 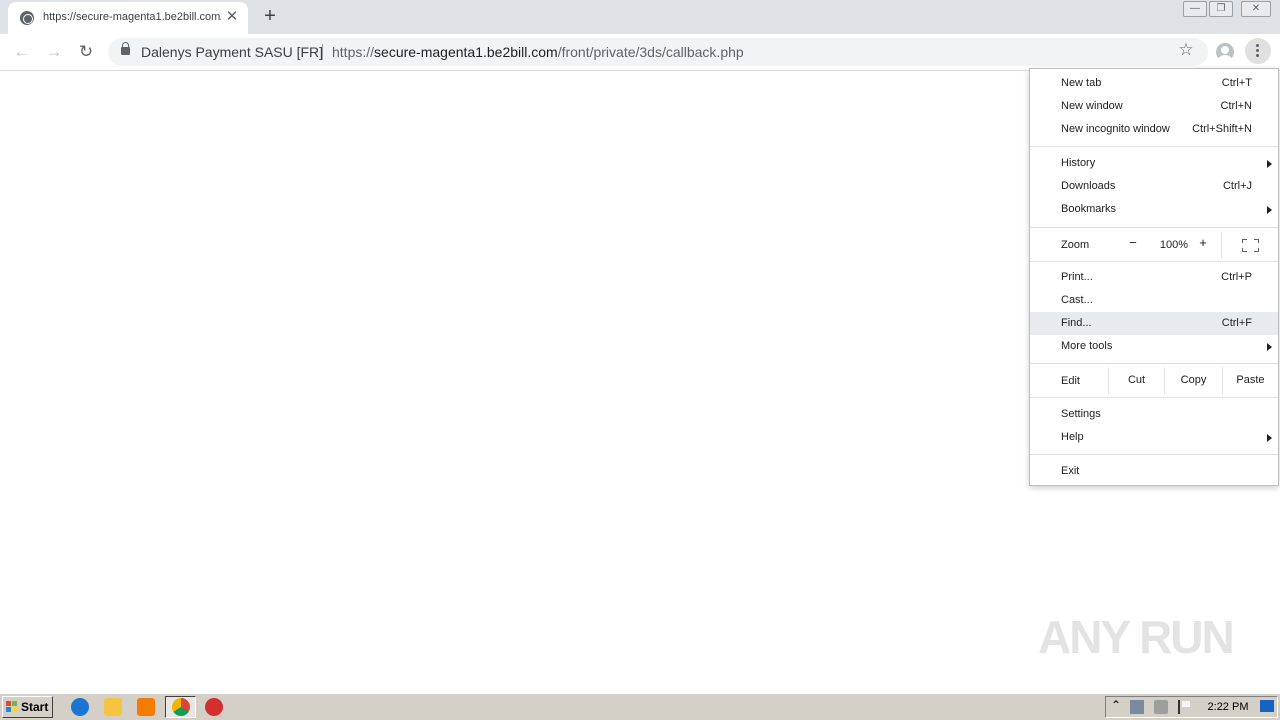 What do you see at coordinates (1088, 186) in the screenshot?
I see `menu-item-label: Downloads` at bounding box center [1088, 186].